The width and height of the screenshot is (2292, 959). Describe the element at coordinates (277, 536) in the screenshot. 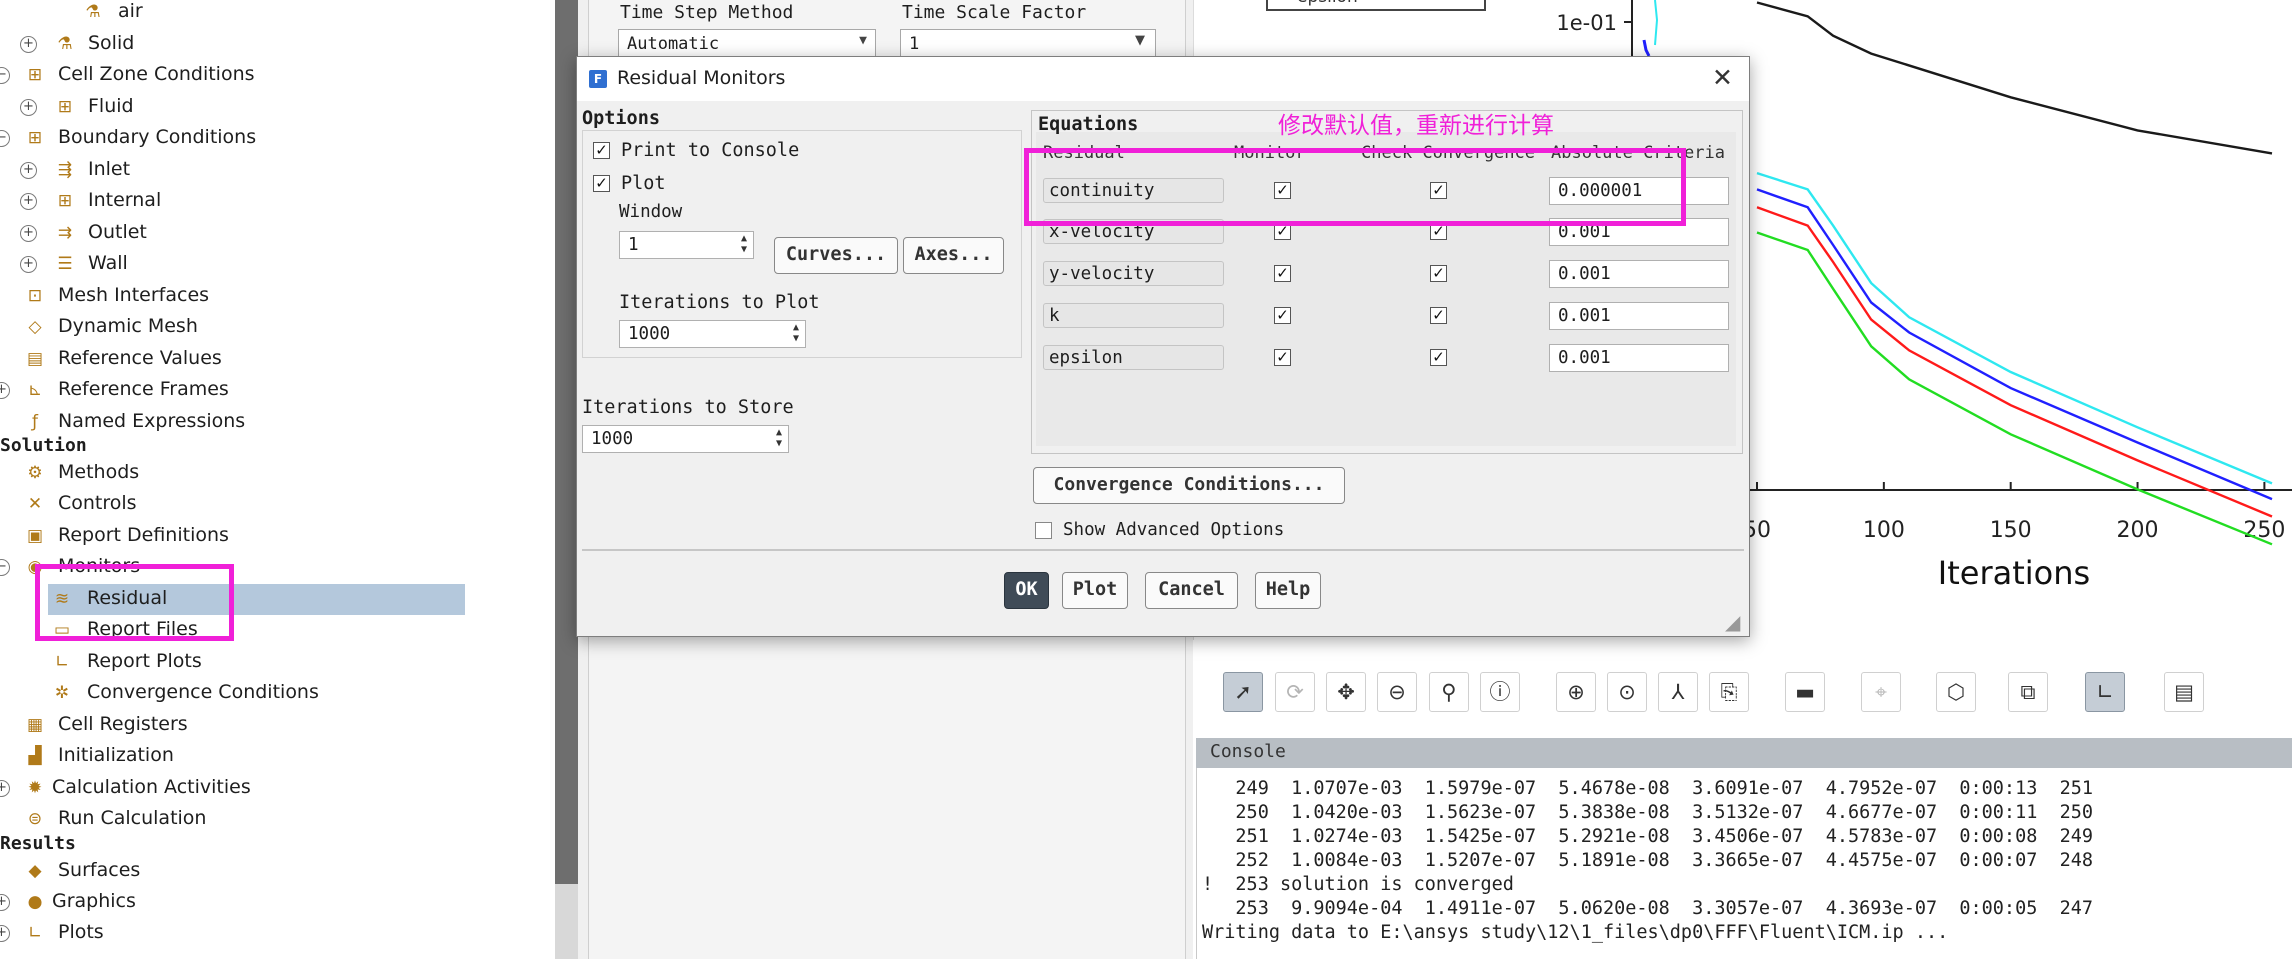

I see `tree-item-report-definitions: ▣ Report Definitions` at that location.